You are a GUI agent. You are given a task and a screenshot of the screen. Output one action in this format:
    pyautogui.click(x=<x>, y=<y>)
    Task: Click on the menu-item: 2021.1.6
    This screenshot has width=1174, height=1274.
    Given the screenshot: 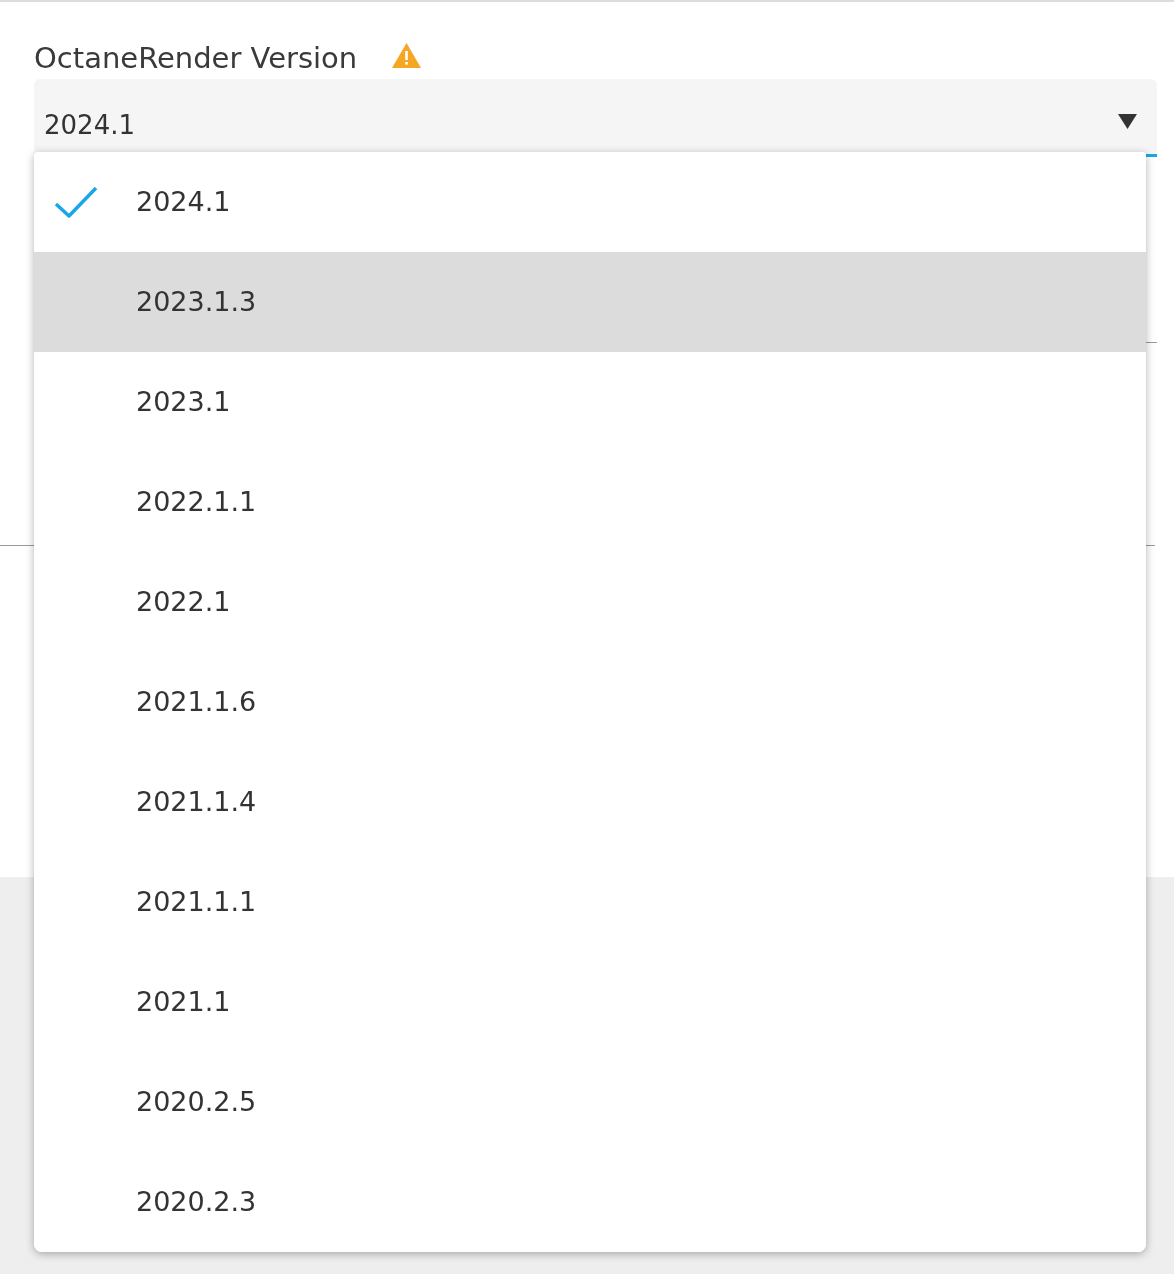 What is the action you would take?
    pyautogui.click(x=590, y=702)
    